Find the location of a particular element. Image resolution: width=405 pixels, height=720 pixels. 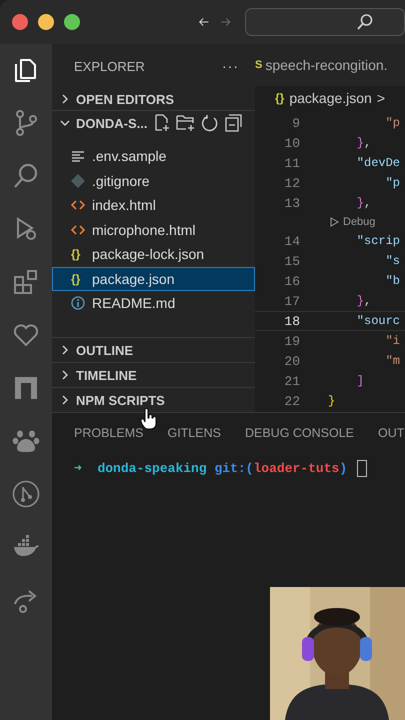

panel-tab: PROBLEMS is located at coordinates (109, 433).